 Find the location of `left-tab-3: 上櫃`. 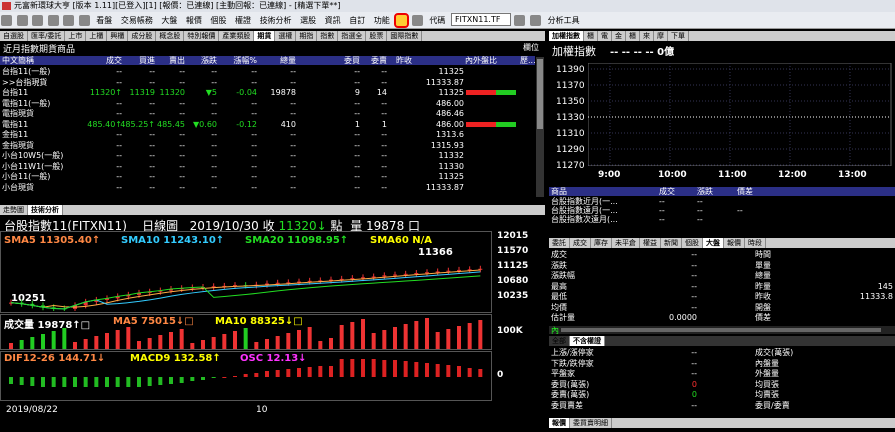

left-tab-3: 上櫃 is located at coordinates (97, 36).